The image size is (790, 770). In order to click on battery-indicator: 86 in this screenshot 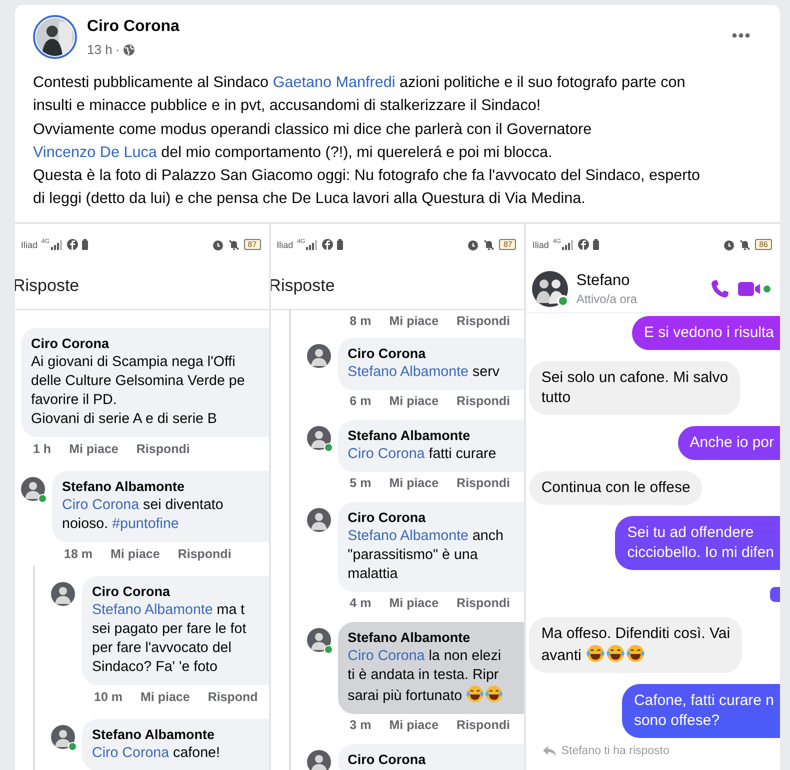, I will do `click(763, 244)`.